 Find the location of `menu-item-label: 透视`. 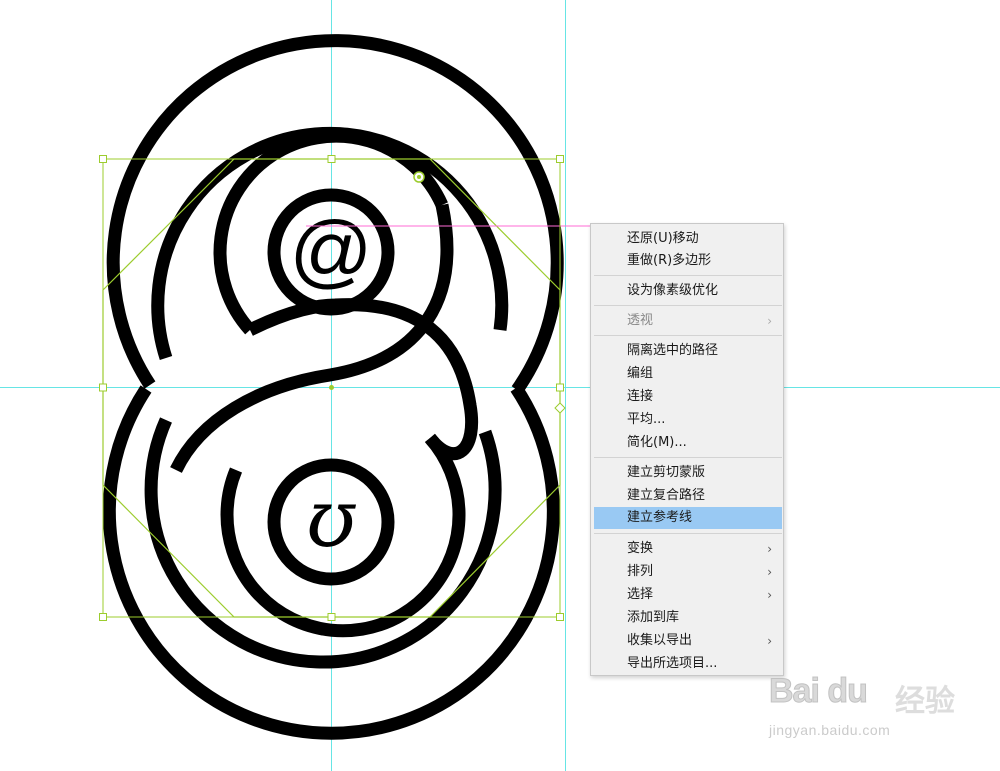

menu-item-label: 透视 is located at coordinates (640, 320).